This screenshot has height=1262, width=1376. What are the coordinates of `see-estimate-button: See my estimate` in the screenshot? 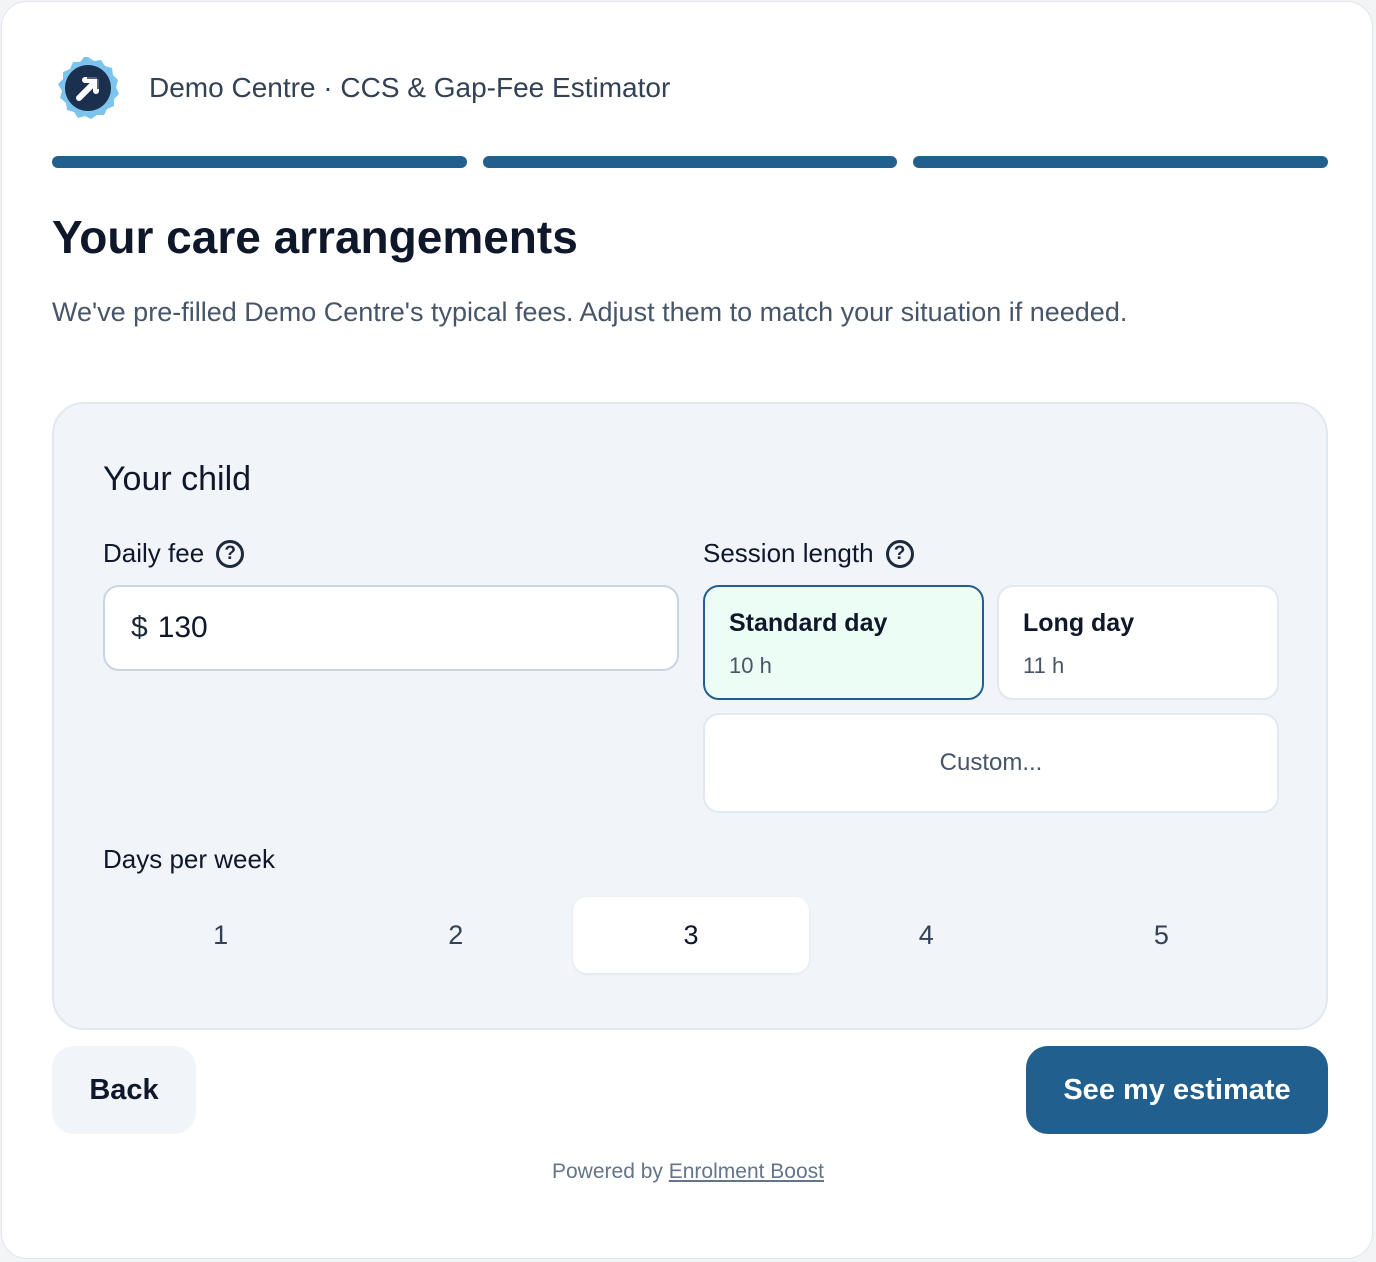 It's located at (1177, 1090).